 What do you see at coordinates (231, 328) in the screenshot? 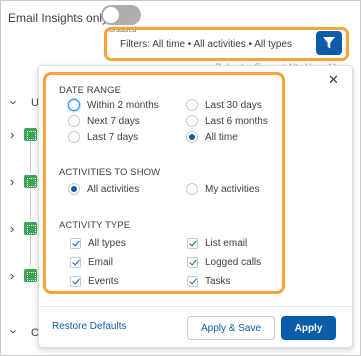
I see `apply-and-save-button: Apply & Save` at bounding box center [231, 328].